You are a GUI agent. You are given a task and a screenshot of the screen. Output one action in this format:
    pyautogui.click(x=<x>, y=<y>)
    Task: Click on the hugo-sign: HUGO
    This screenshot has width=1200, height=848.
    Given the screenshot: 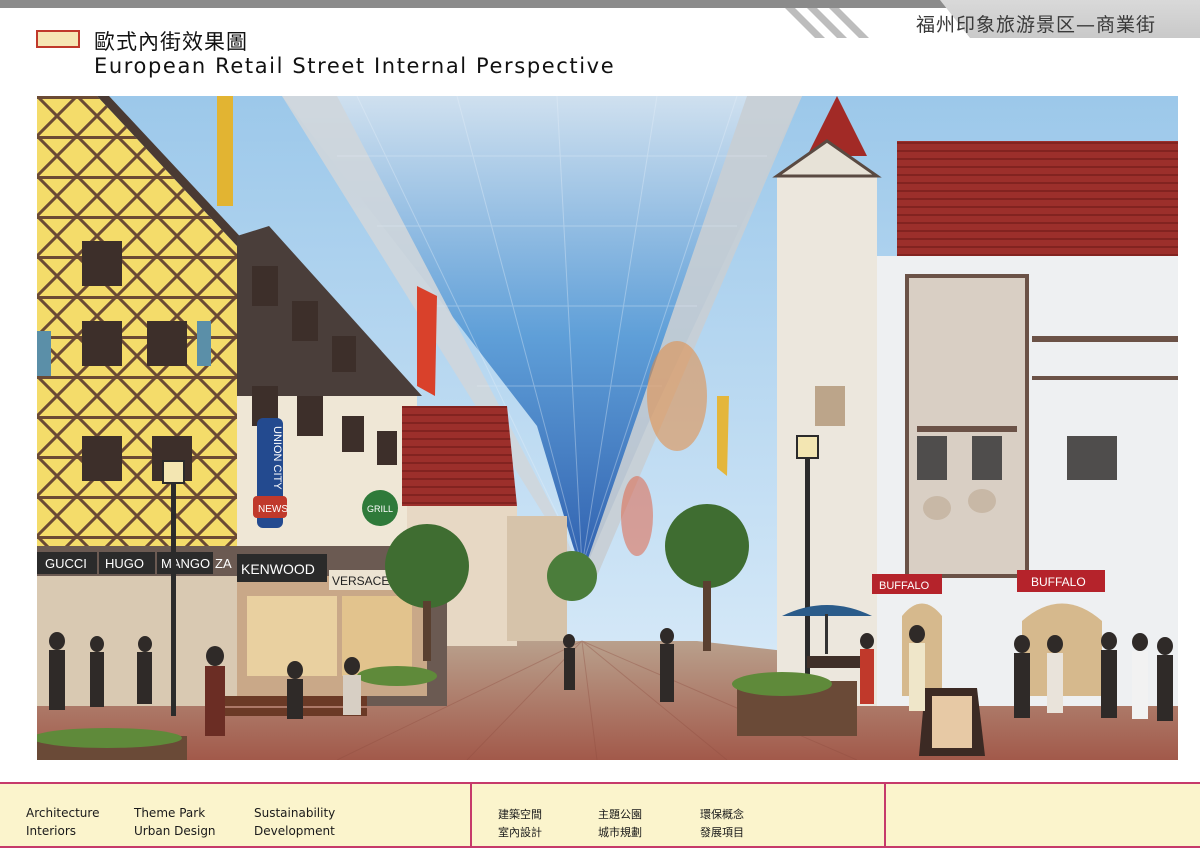 What is the action you would take?
    pyautogui.click(x=124, y=563)
    